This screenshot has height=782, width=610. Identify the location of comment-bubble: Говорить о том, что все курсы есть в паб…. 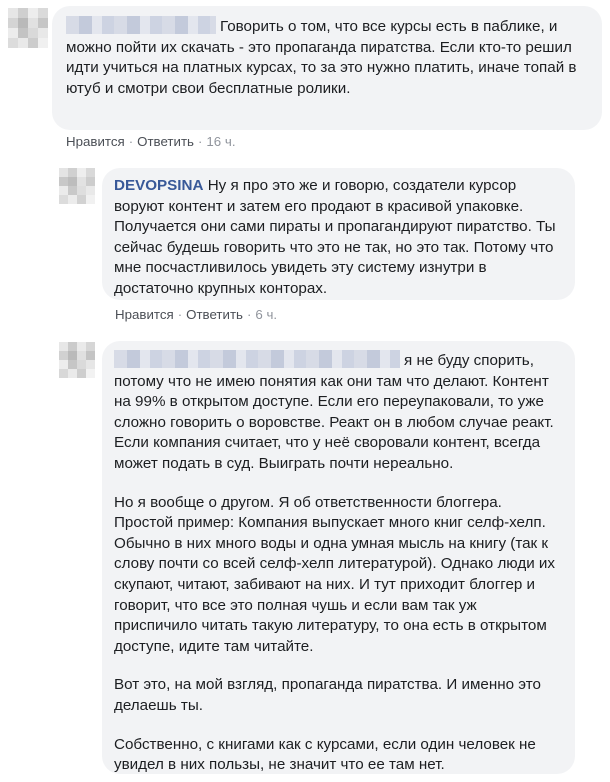
(327, 68).